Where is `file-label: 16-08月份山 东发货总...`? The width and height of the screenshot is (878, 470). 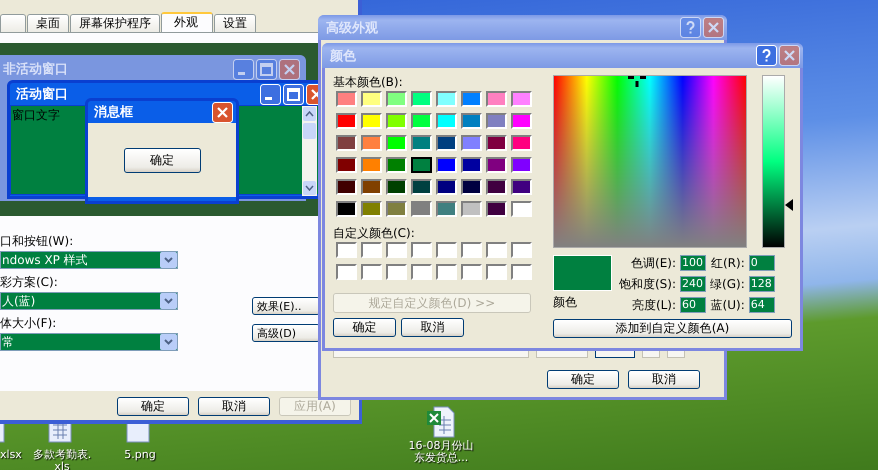
file-label: 16-08月份山 东发货总... is located at coordinates (441, 452).